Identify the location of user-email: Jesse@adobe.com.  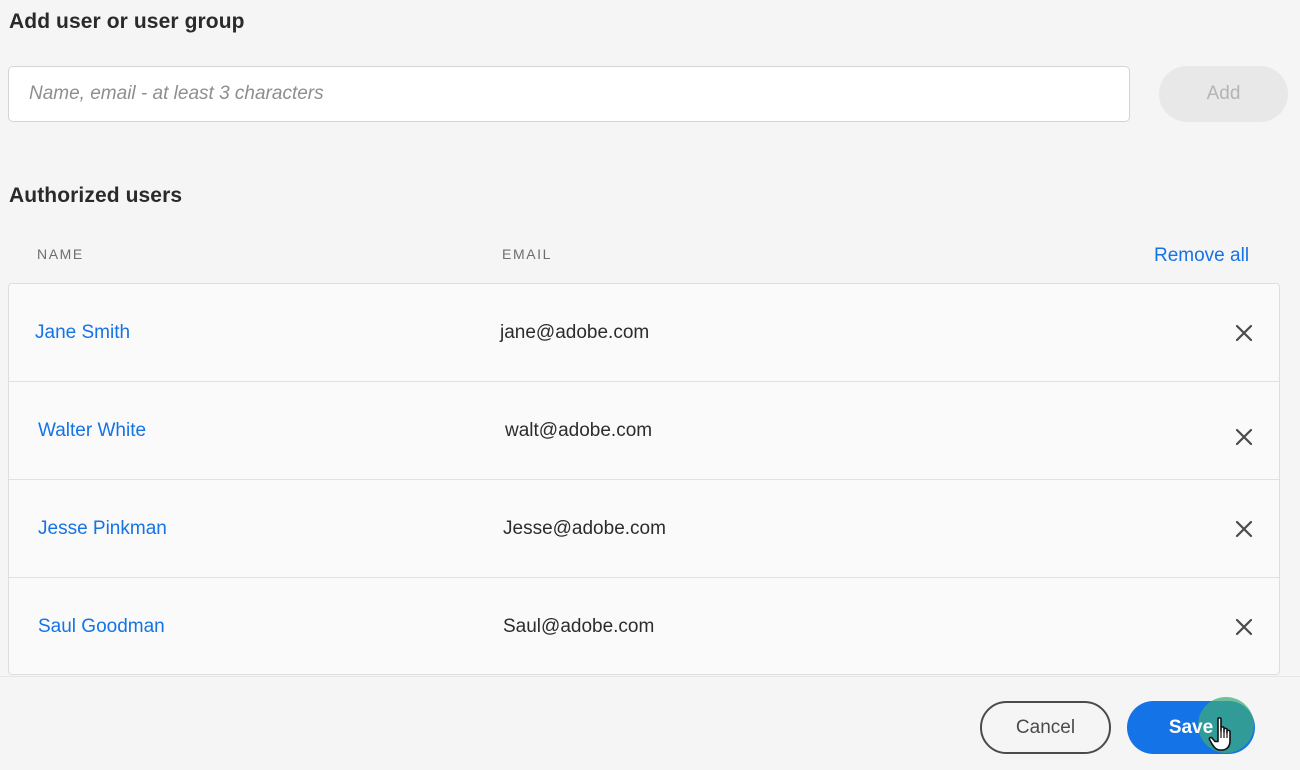
(584, 528).